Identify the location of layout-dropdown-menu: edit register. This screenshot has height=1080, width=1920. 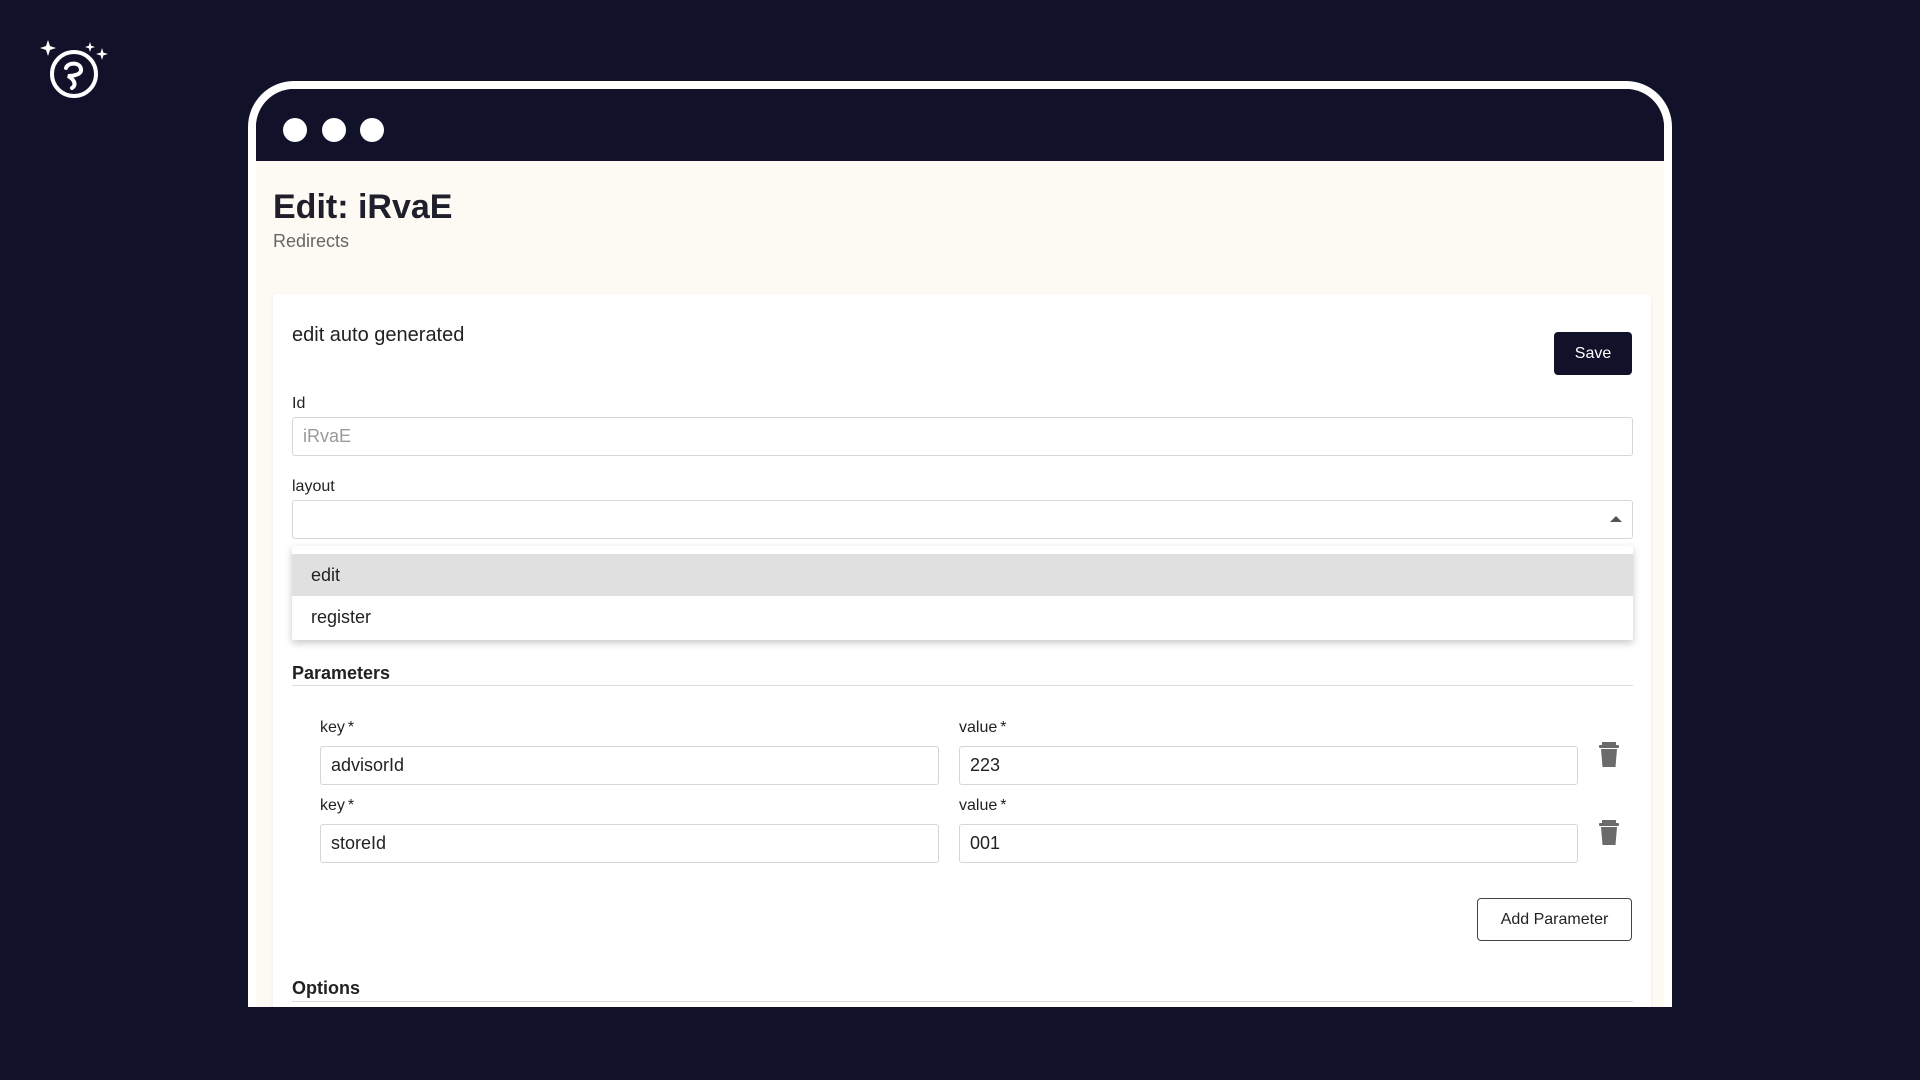
(962, 593).